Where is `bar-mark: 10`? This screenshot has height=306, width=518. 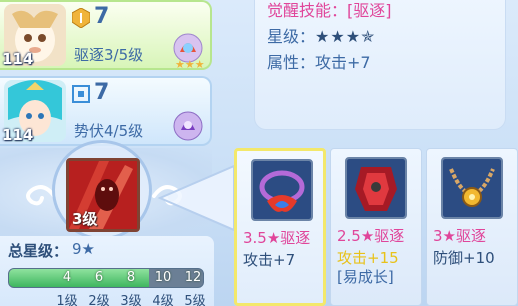 bar-mark: 10 is located at coordinates (163, 277).